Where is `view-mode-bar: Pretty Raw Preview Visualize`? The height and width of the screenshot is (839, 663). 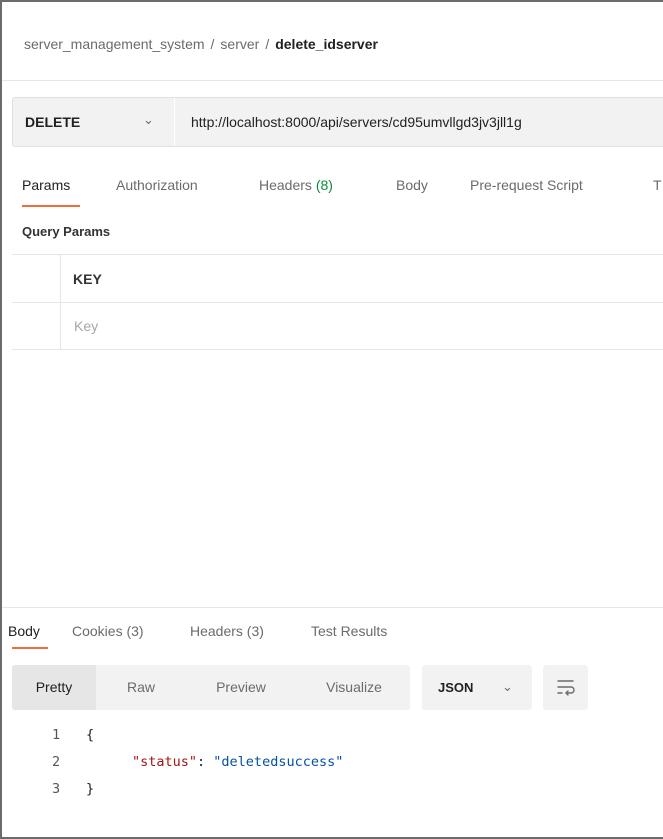 view-mode-bar: Pretty Raw Preview Visualize is located at coordinates (211, 687).